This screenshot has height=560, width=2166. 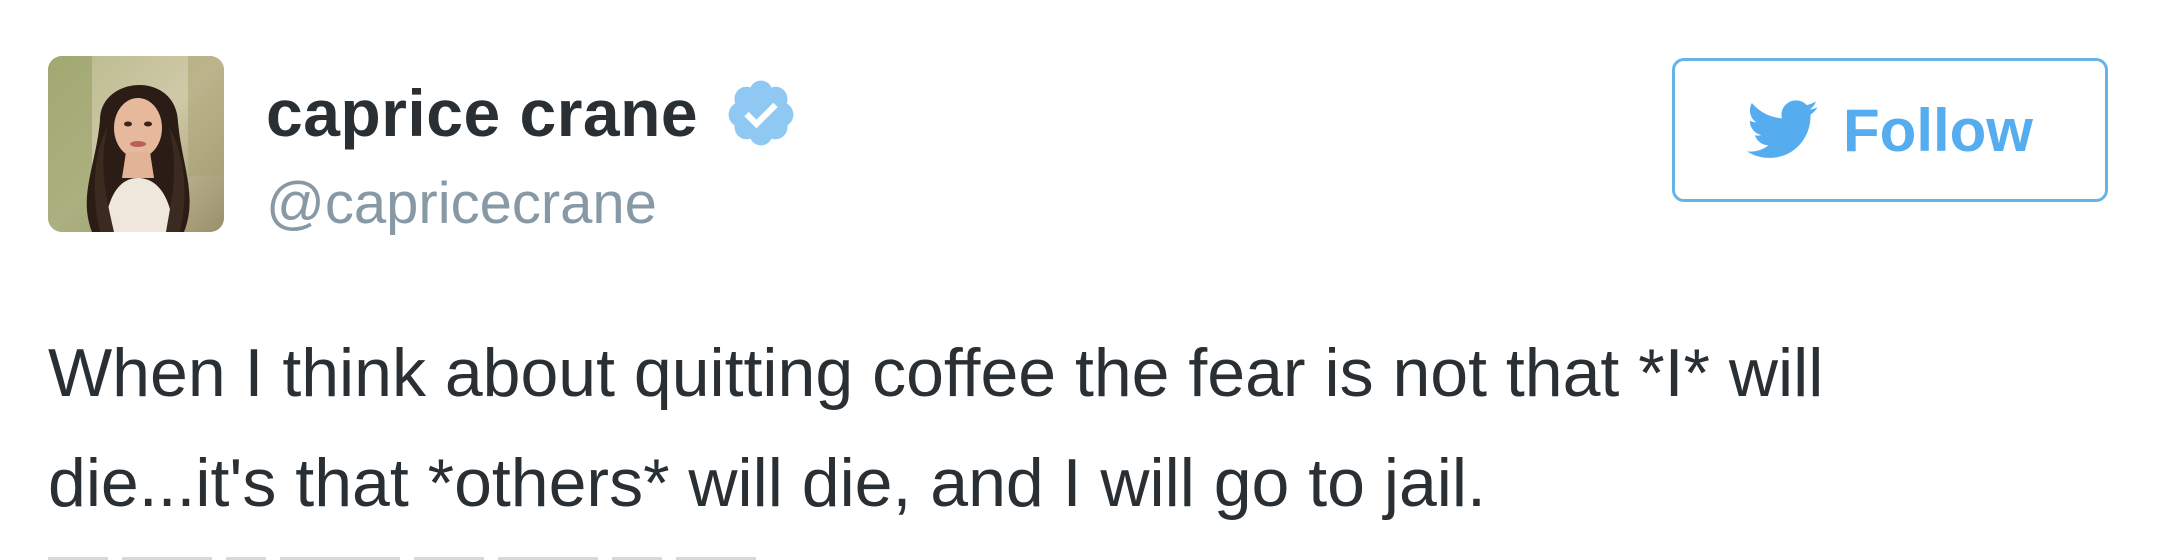 I want to click on verified-badge-icon, so click(x=761, y=113).